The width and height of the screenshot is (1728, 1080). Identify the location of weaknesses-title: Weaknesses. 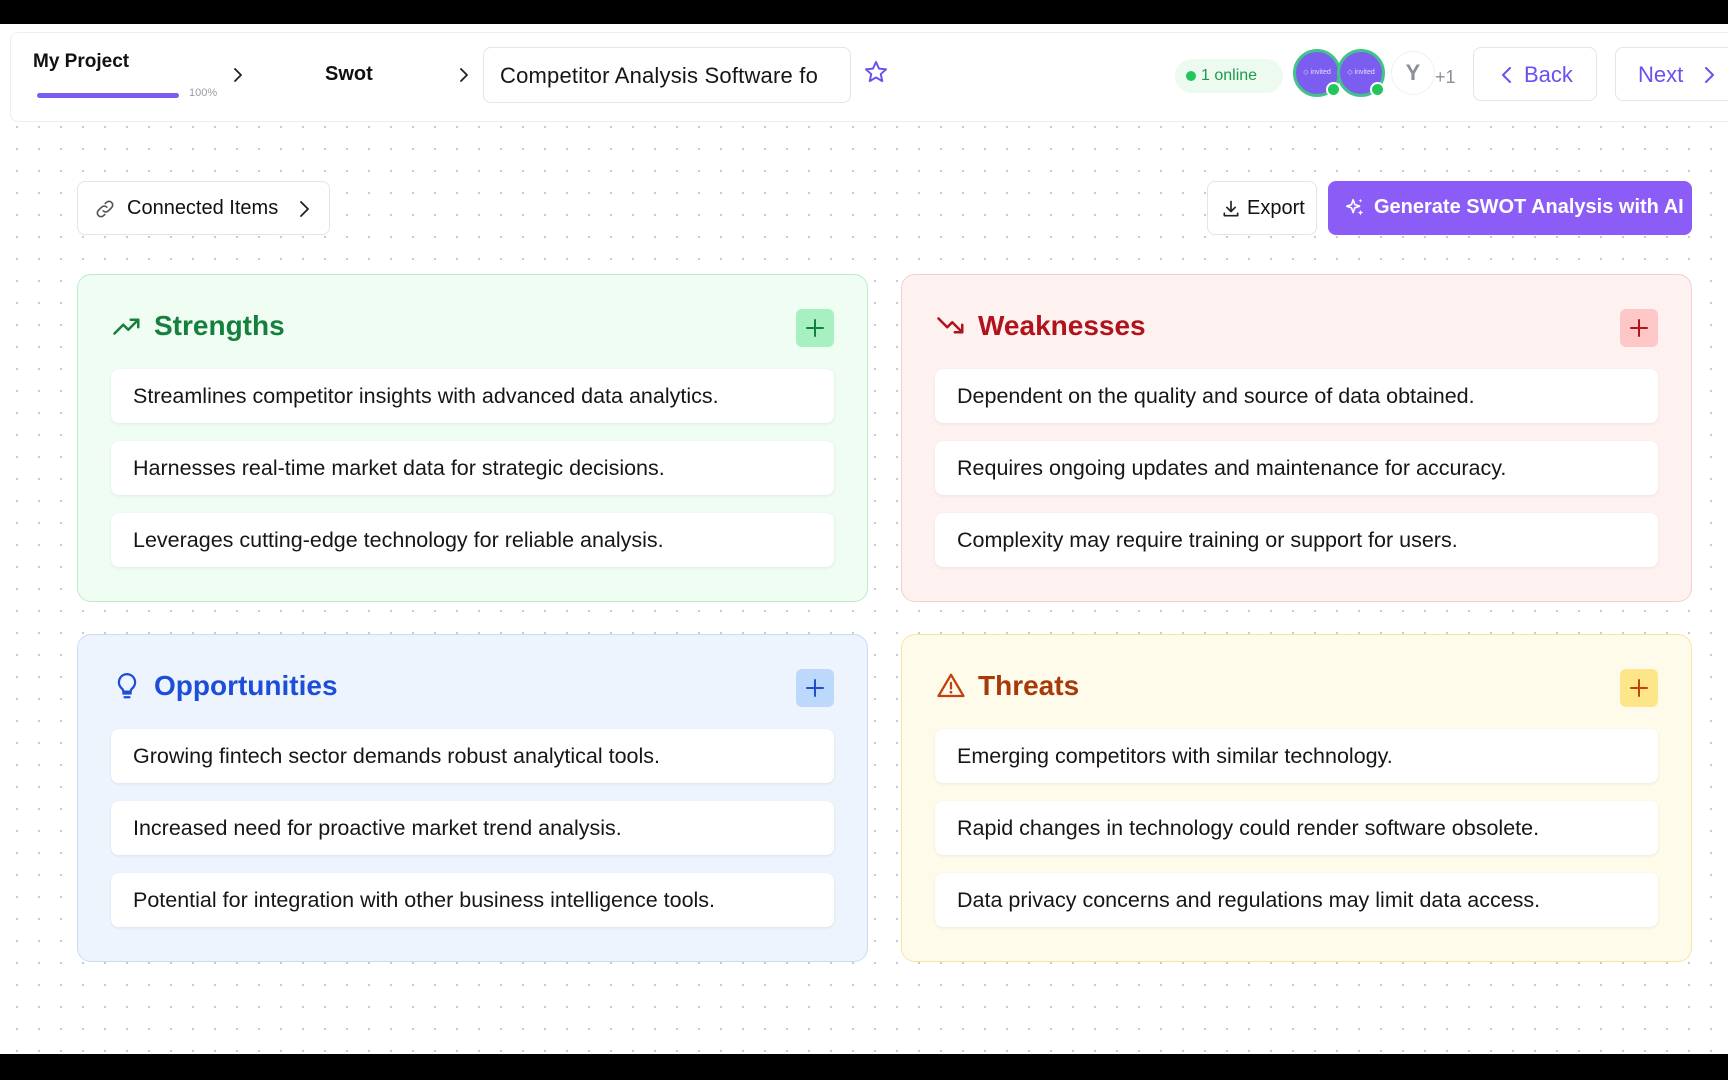
(1062, 325).